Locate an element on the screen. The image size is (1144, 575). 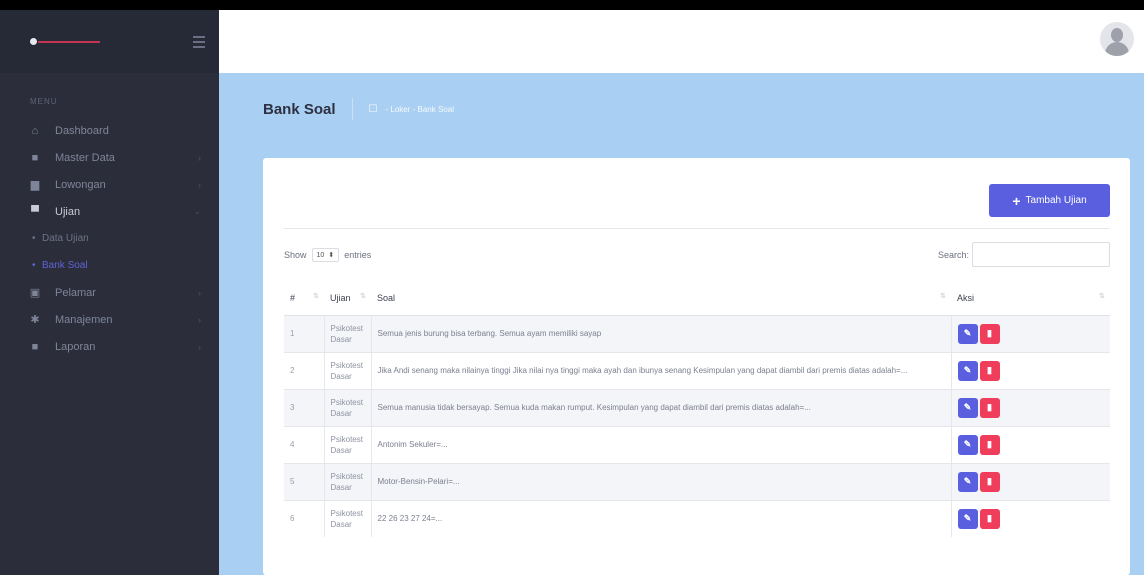
logo is located at coordinates (66, 42).